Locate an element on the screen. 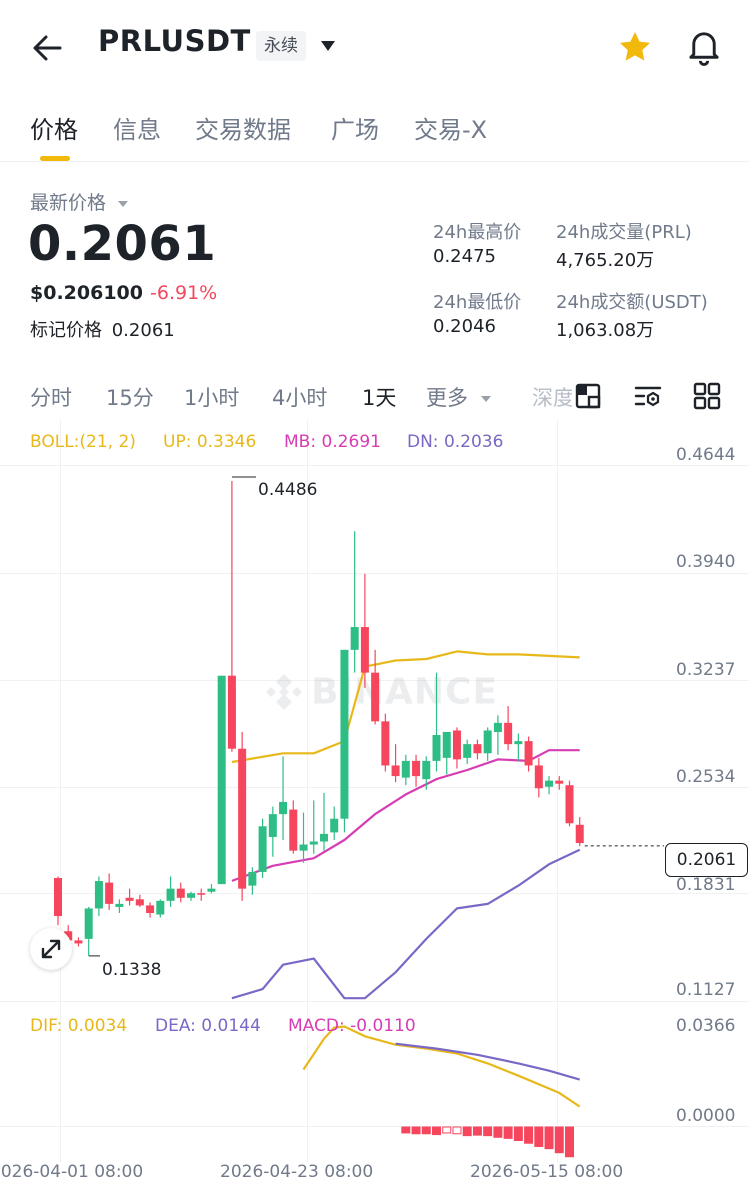  expand-arrows-icon is located at coordinates (51, 949).